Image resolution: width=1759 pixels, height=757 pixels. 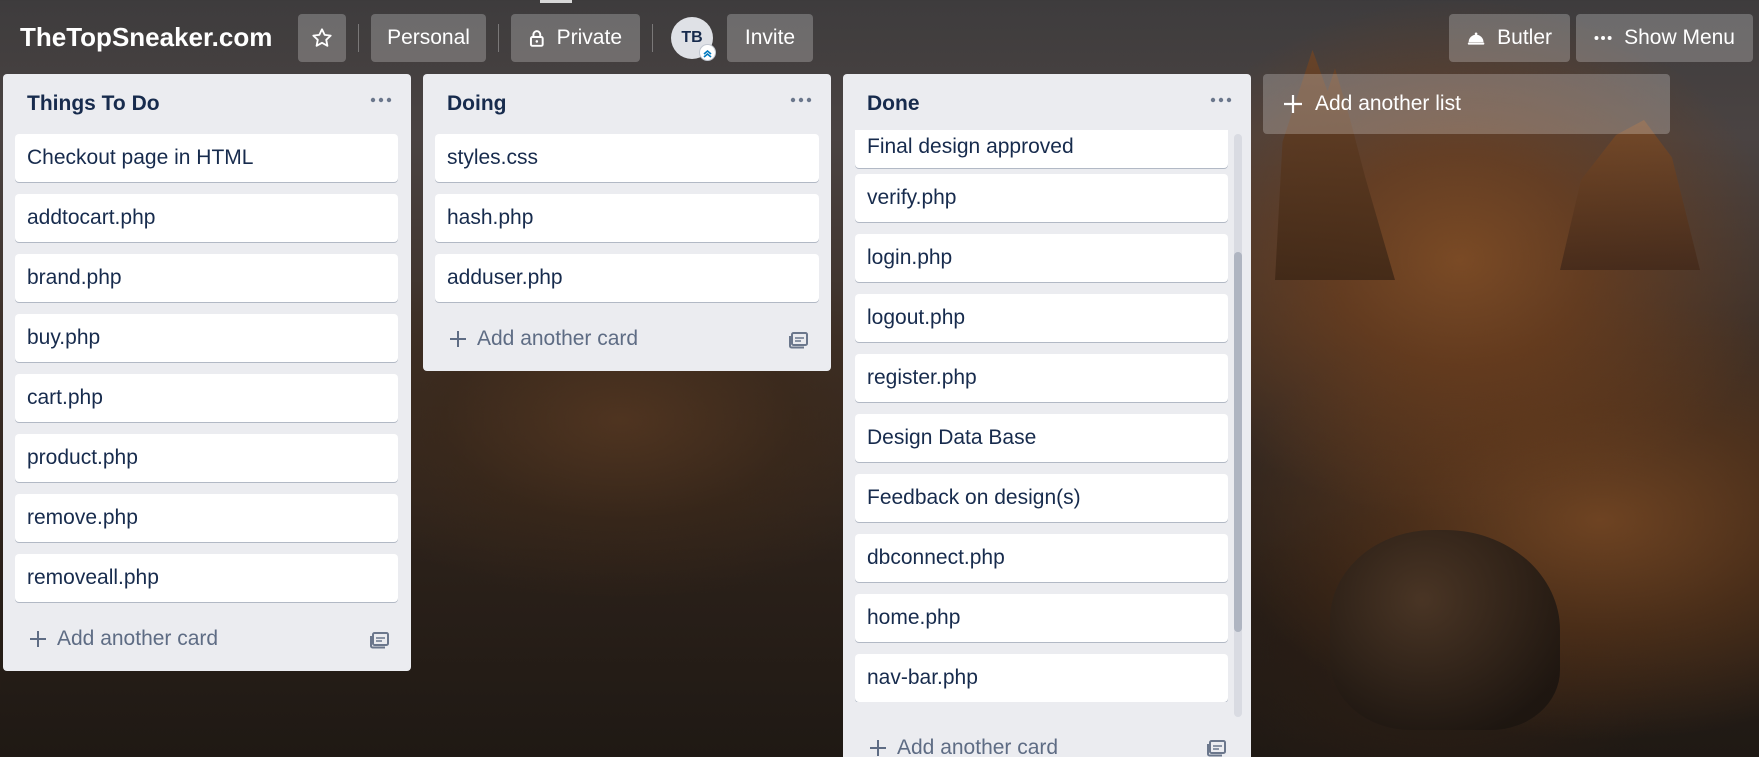 I want to click on more-icon, so click(x=1603, y=38).